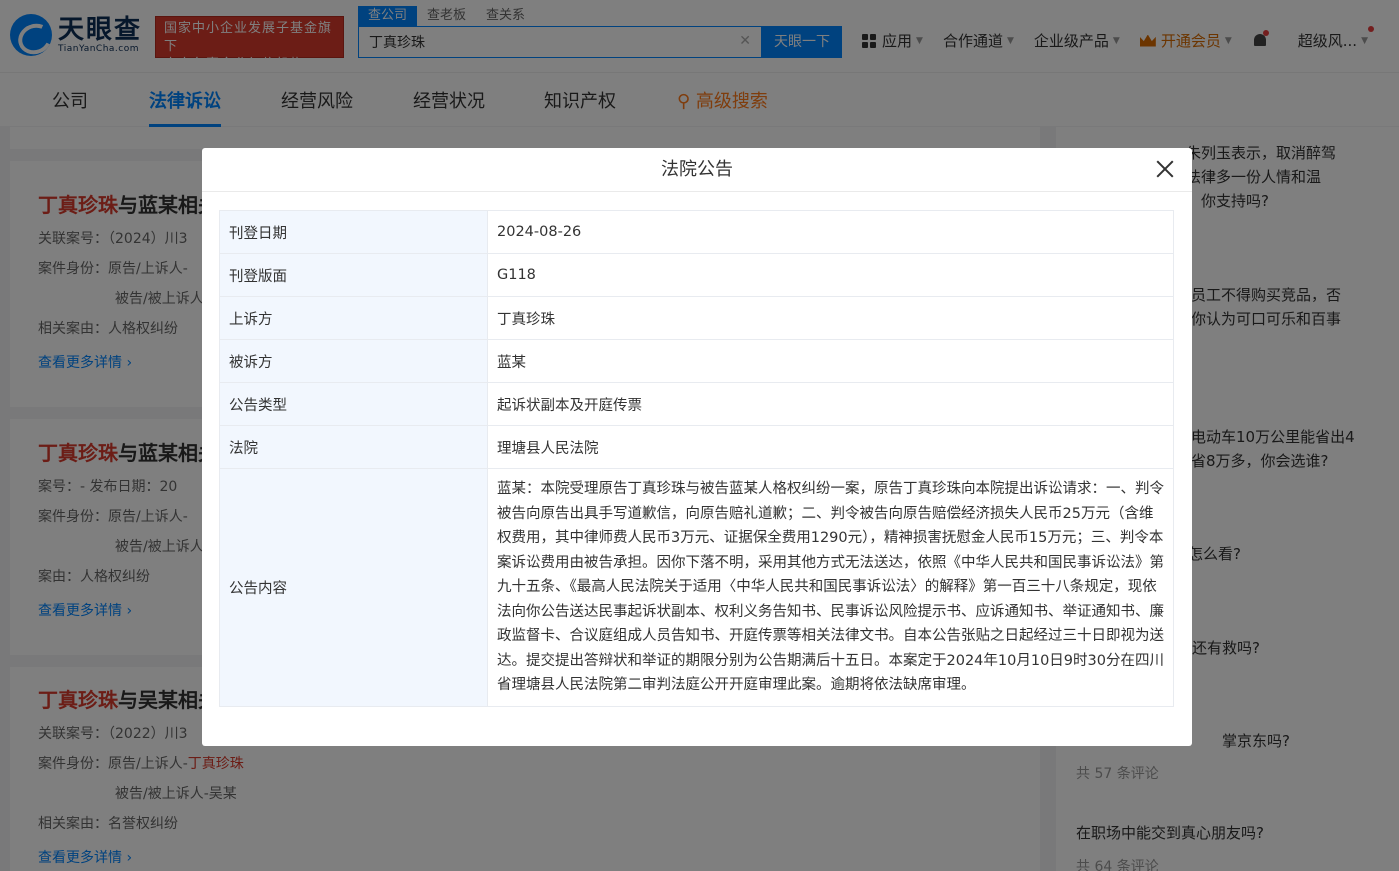  What do you see at coordinates (353, 232) in the screenshot?
I see `field-label: 刊登日期` at bounding box center [353, 232].